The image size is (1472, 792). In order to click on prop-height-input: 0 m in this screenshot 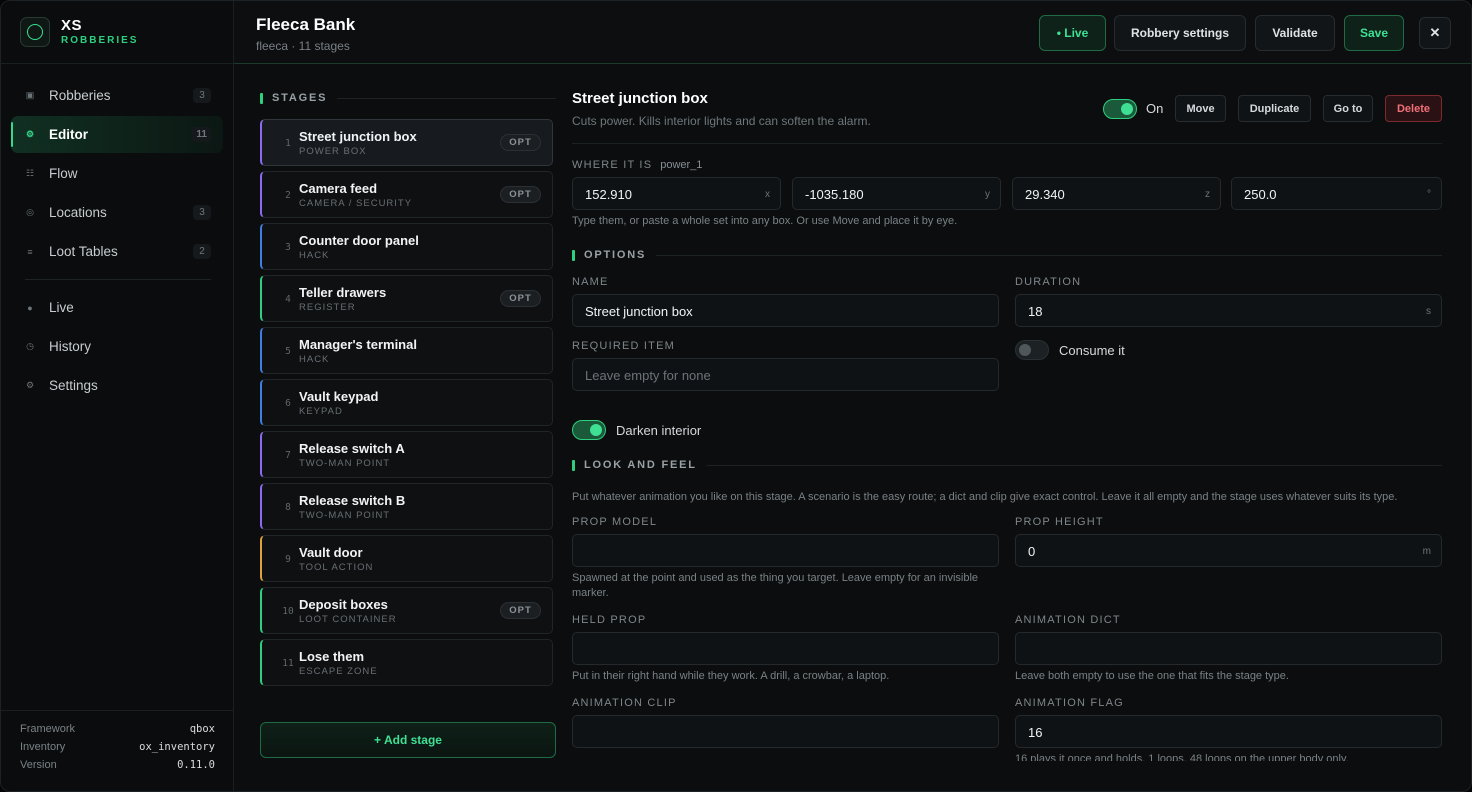, I will do `click(1228, 550)`.